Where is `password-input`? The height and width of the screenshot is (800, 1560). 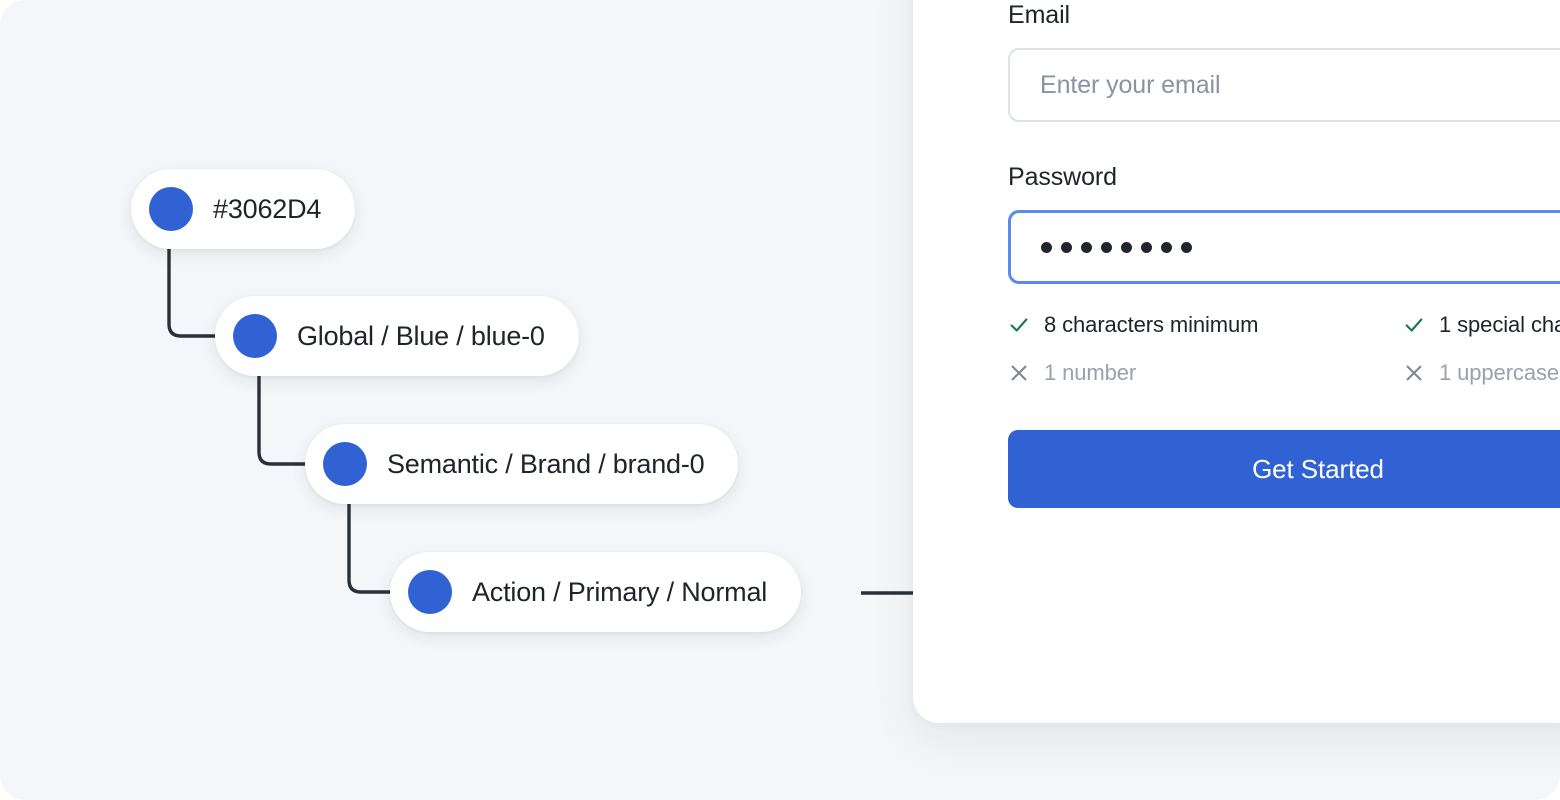
password-input is located at coordinates (1284, 247).